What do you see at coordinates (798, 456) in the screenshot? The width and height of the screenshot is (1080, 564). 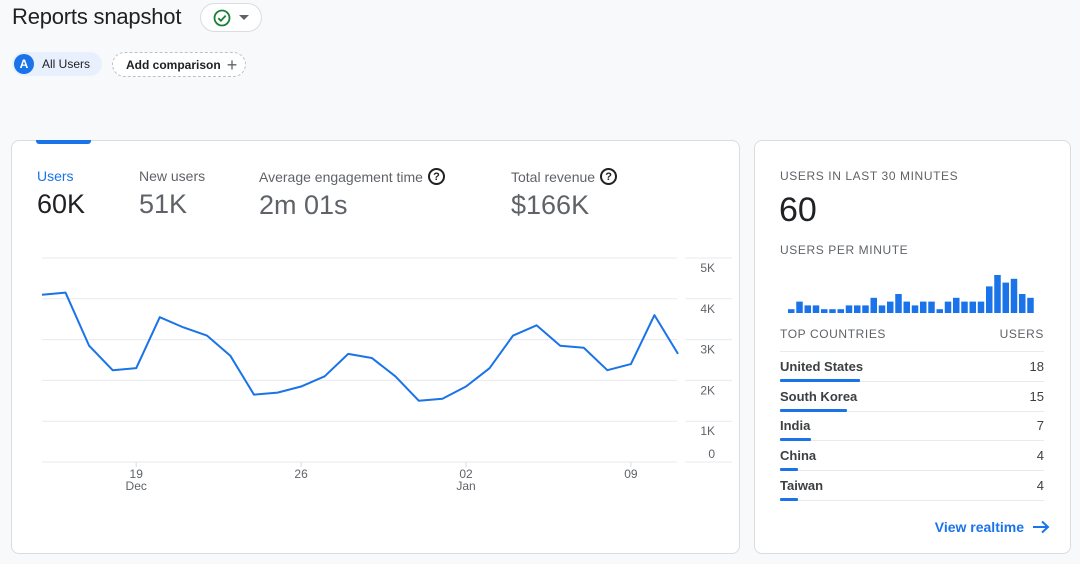 I see `country-name: China` at bounding box center [798, 456].